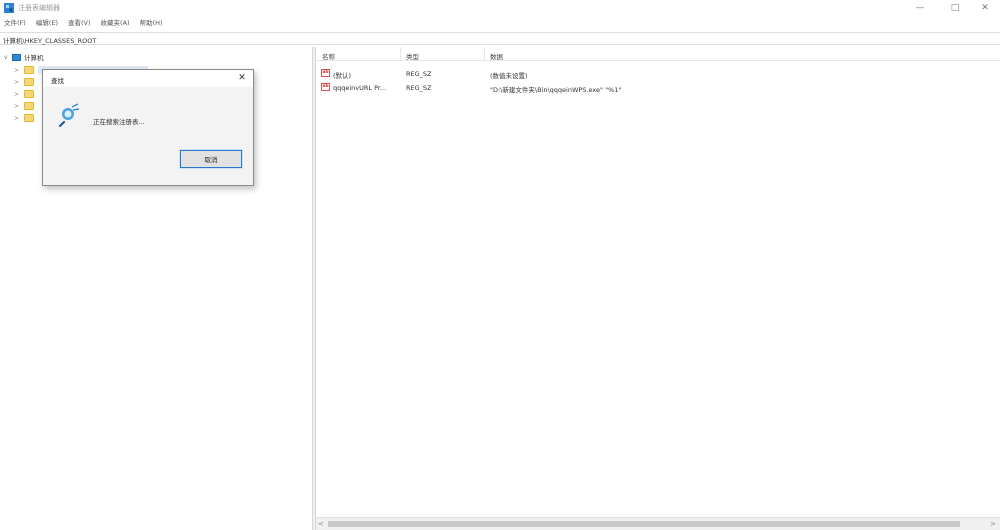 The width and height of the screenshot is (1000, 530). I want to click on menu-view: 查看(V), so click(80, 23).